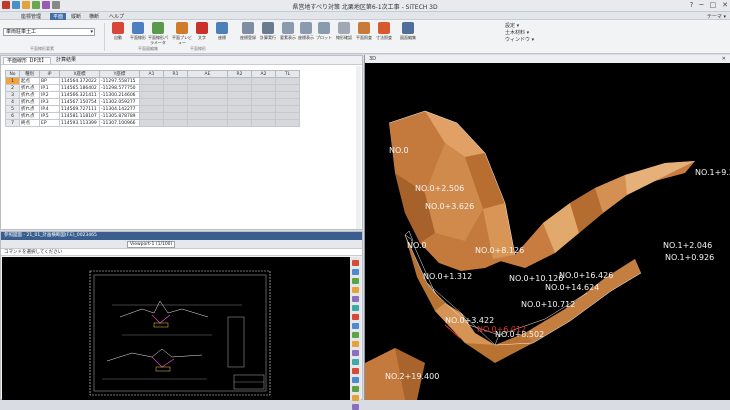  What do you see at coordinates (119, 74) in the screenshot?
I see `column-header: Y座標` at bounding box center [119, 74].